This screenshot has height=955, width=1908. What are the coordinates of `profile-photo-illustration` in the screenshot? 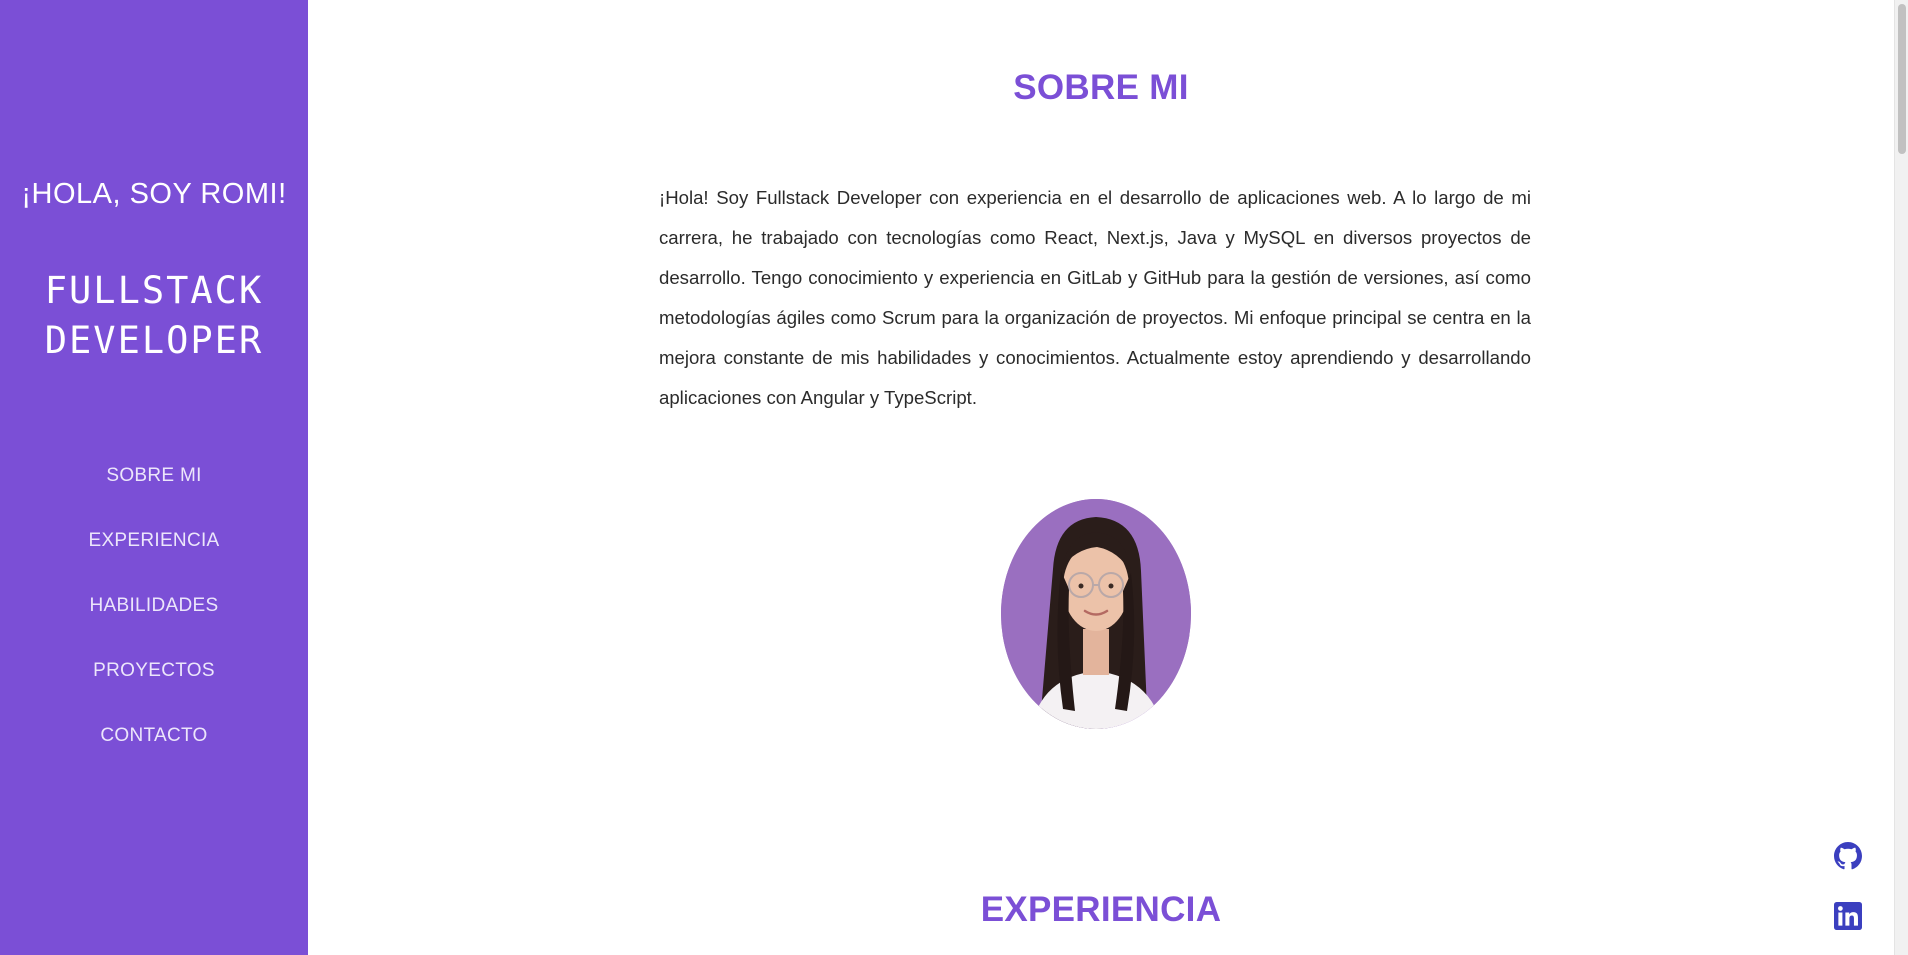 It's located at (1096, 614).